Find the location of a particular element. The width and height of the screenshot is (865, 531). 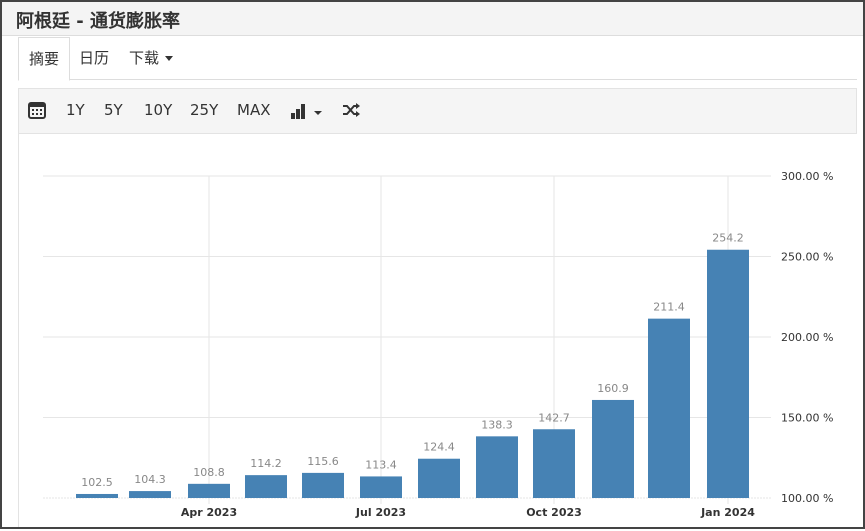

x-tick-label: Apr 2023 is located at coordinates (209, 512).